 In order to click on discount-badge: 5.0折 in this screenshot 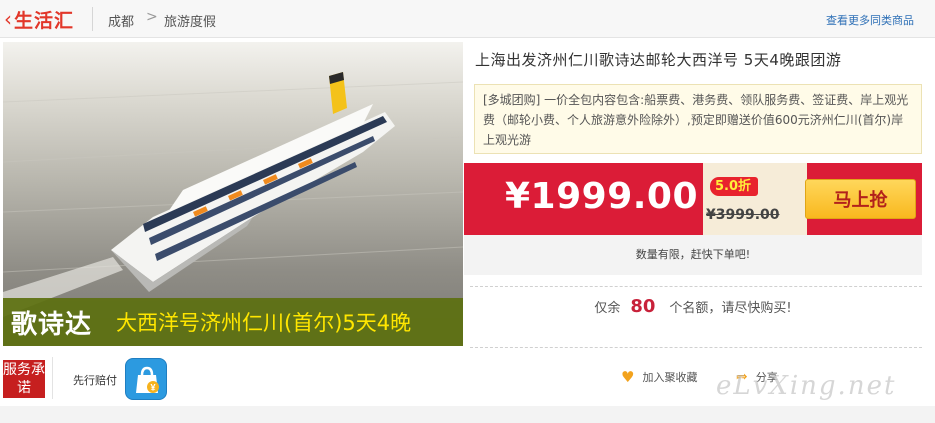, I will do `click(734, 186)`.